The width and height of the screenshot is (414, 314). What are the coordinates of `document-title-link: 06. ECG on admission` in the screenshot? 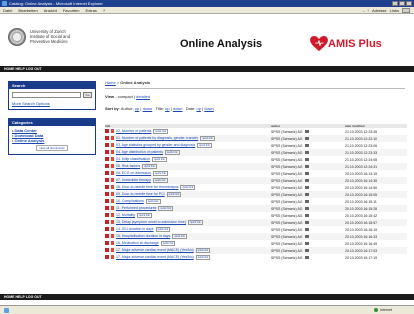 It's located at (133, 173).